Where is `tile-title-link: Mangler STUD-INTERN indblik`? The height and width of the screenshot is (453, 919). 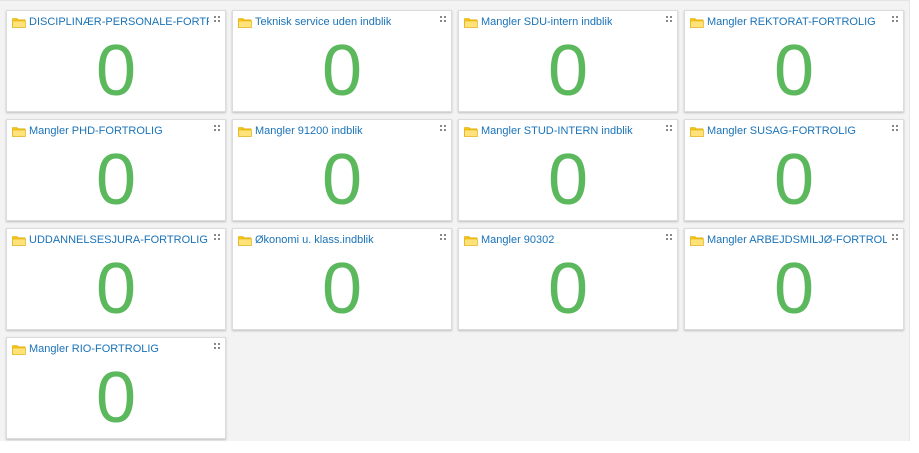 tile-title-link: Mangler STUD-INTERN indblik is located at coordinates (557, 131).